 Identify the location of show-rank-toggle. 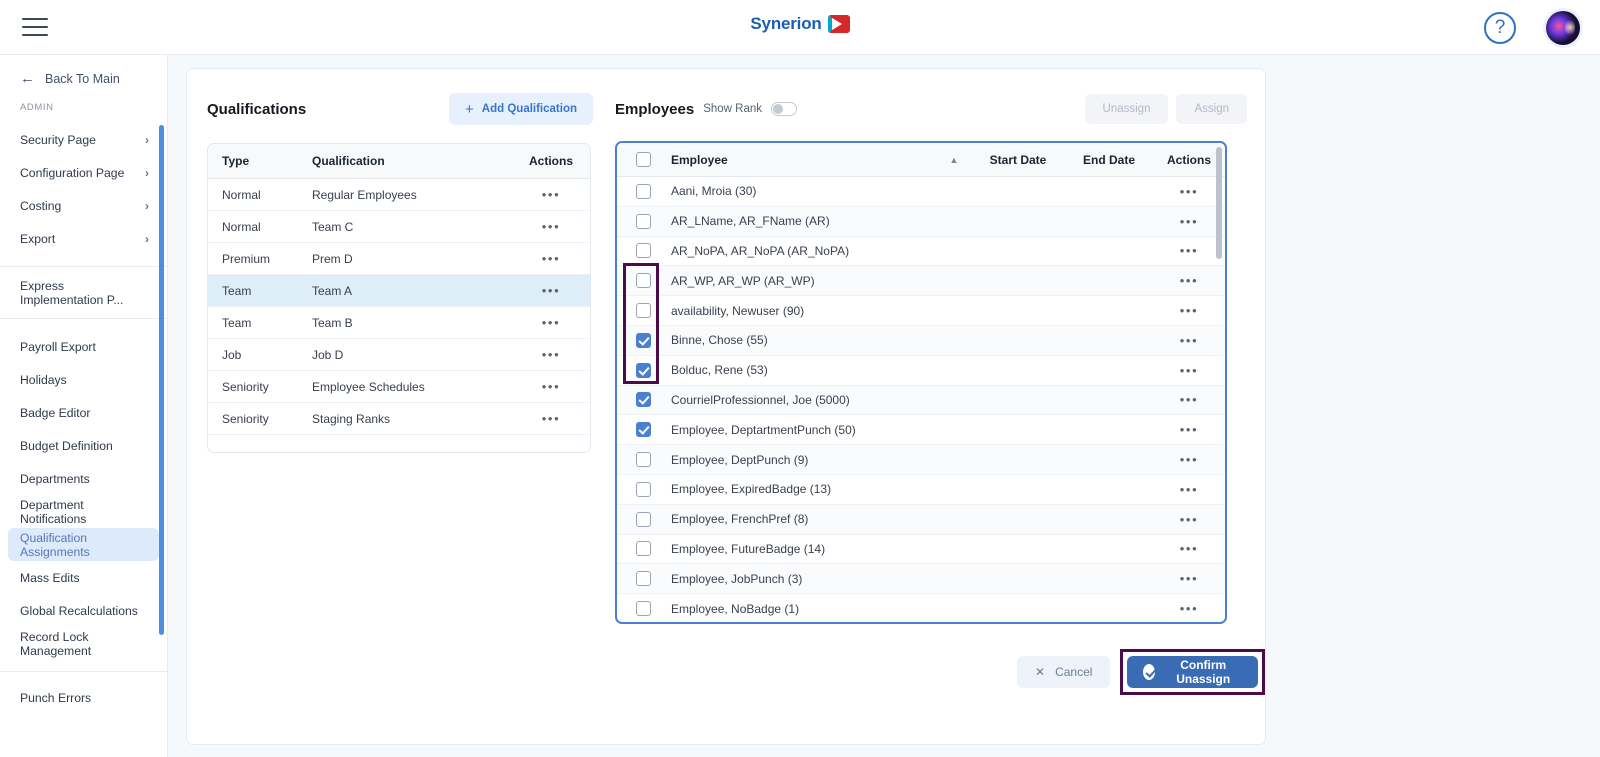
(784, 109).